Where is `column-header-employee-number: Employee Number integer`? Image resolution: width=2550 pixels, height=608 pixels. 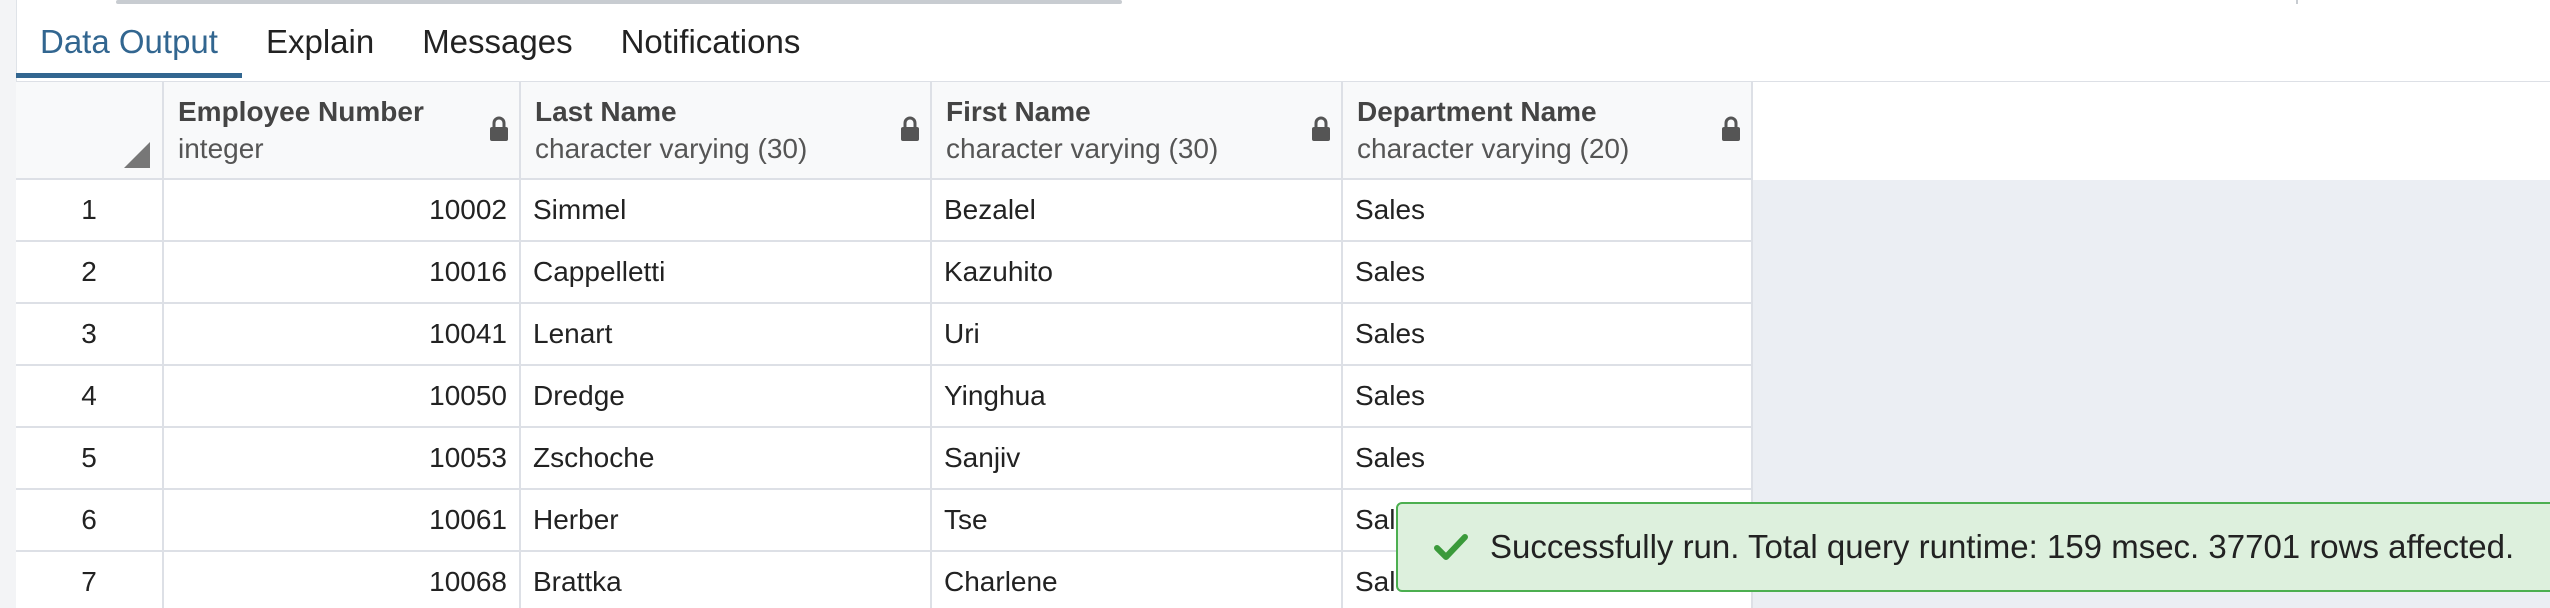 column-header-employee-number: Employee Number integer is located at coordinates (342, 130).